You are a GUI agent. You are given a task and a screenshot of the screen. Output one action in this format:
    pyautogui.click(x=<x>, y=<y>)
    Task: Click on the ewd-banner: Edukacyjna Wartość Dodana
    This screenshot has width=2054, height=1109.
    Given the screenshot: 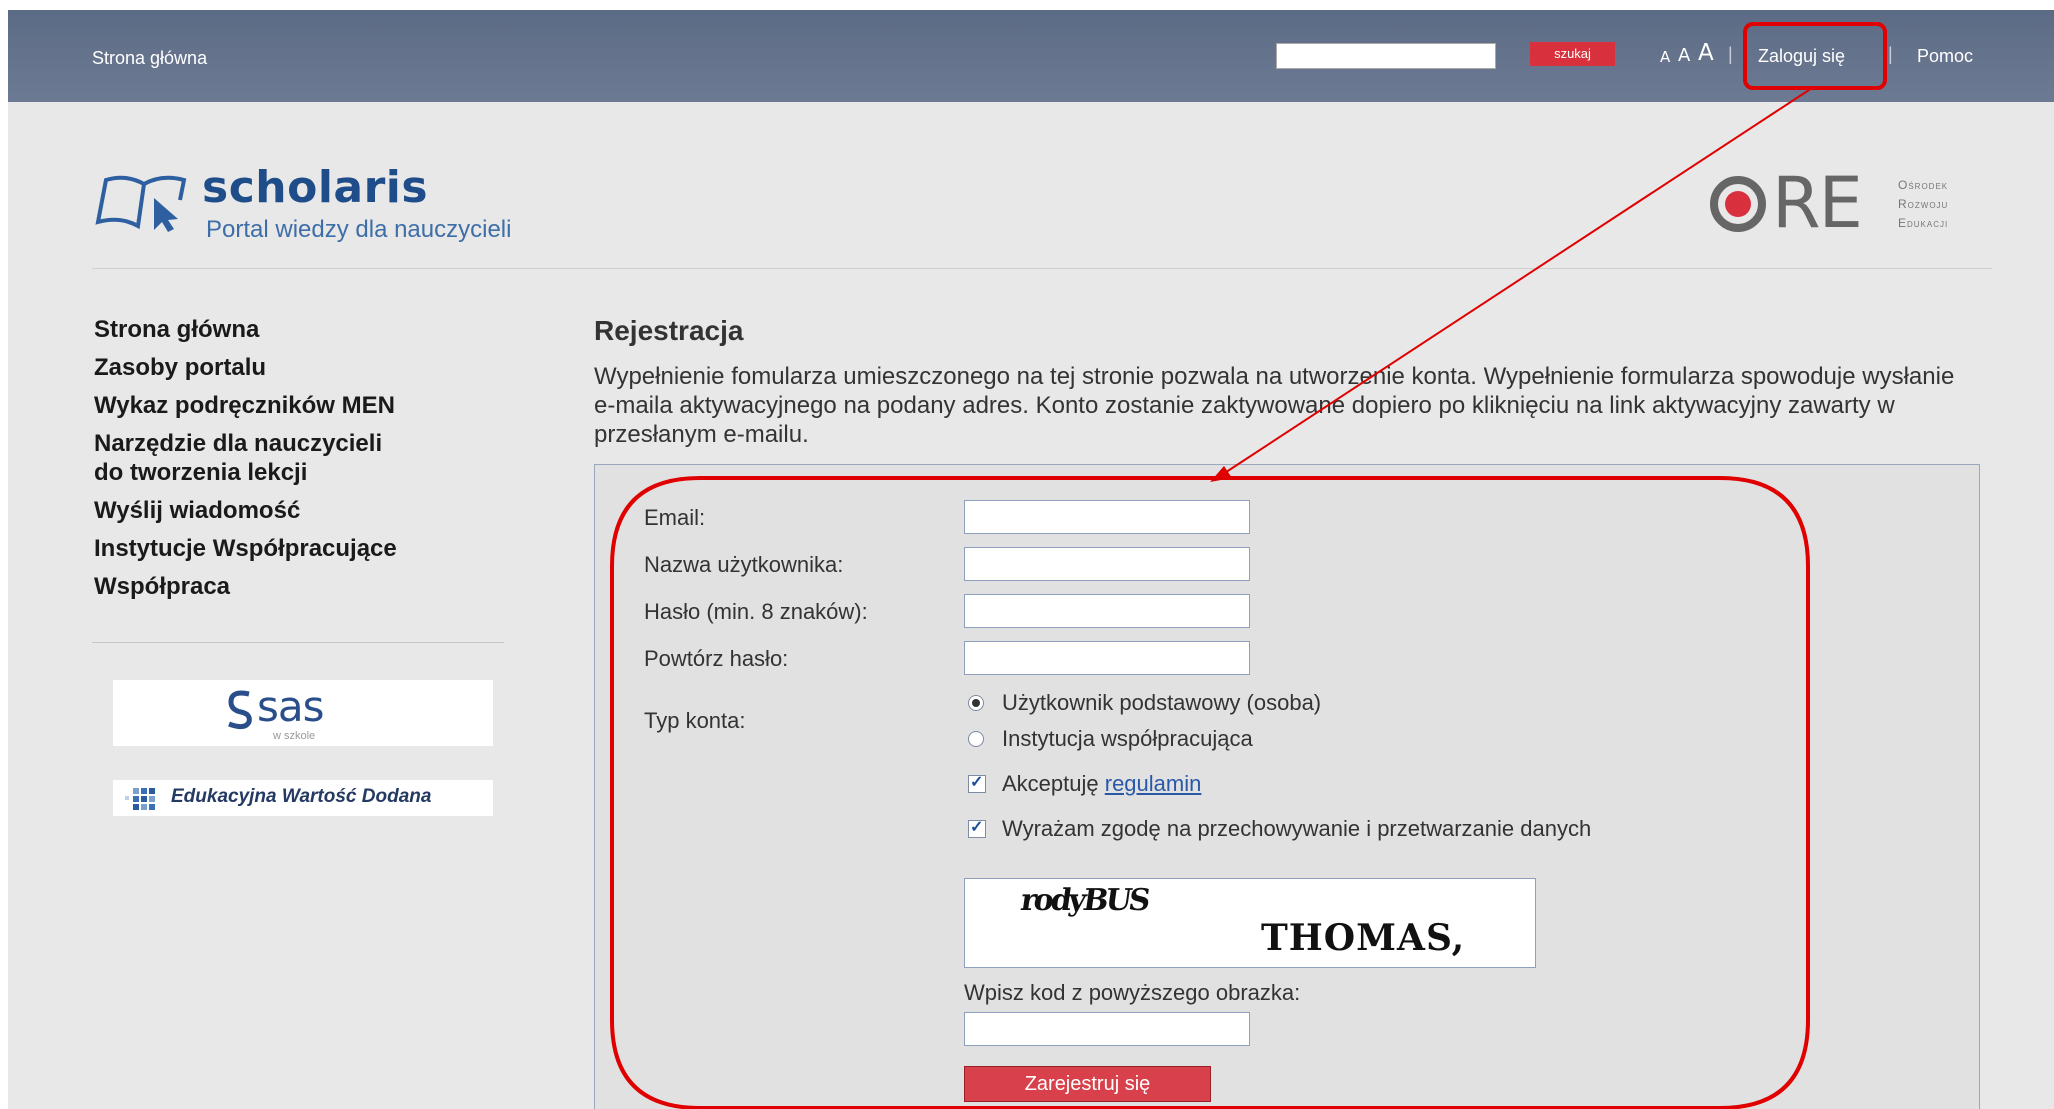 What is the action you would take?
    pyautogui.click(x=303, y=798)
    